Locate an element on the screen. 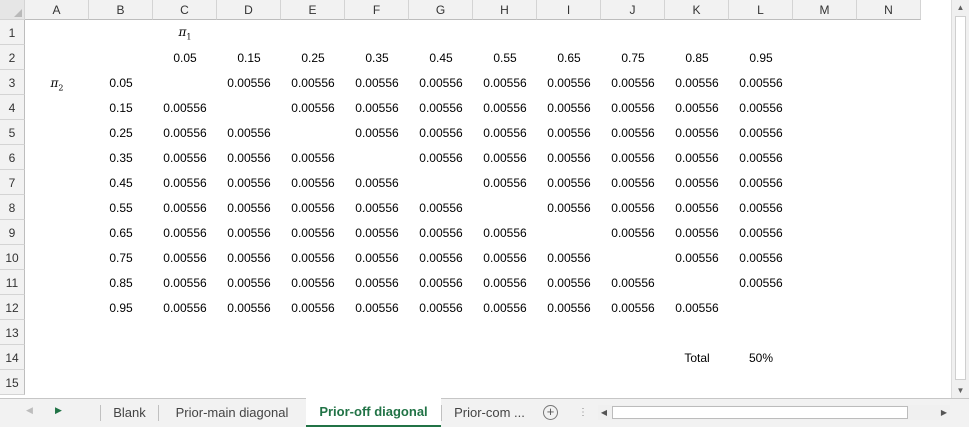  pi1-header-value: 0.75 is located at coordinates (633, 57).